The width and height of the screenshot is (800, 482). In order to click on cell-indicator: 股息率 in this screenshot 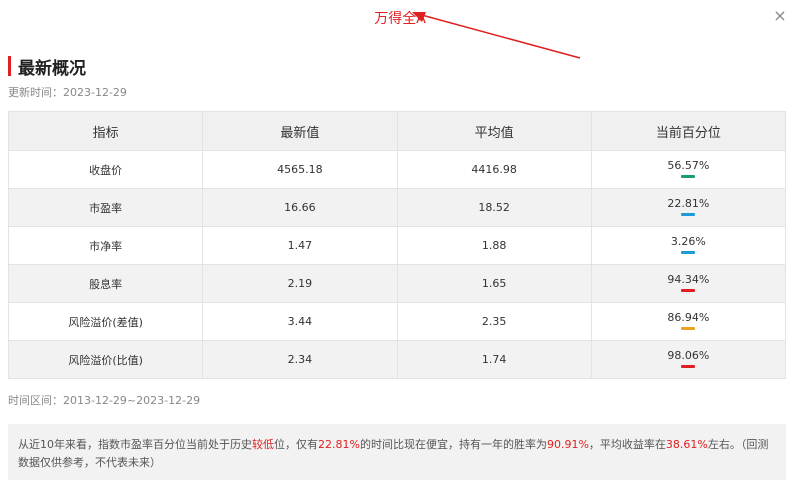, I will do `click(105, 283)`.